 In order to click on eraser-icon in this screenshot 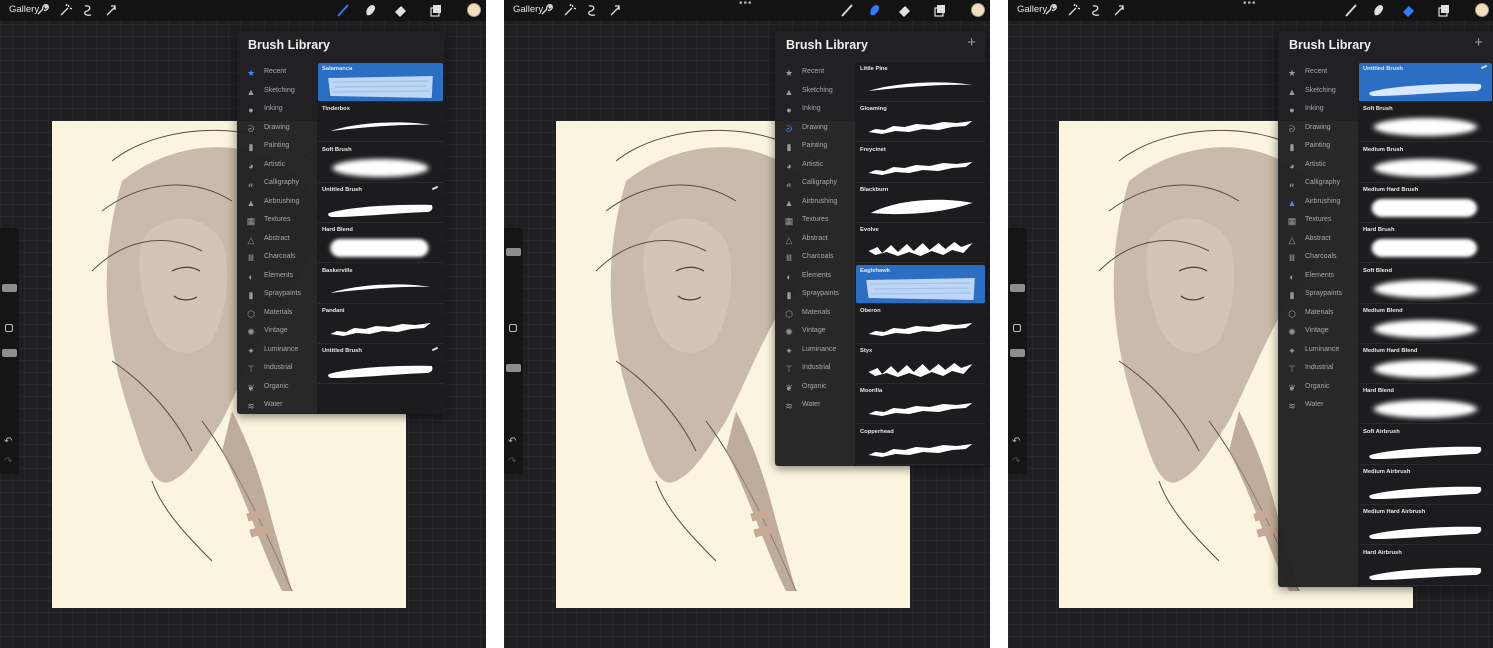, I will do `click(400, 10)`.